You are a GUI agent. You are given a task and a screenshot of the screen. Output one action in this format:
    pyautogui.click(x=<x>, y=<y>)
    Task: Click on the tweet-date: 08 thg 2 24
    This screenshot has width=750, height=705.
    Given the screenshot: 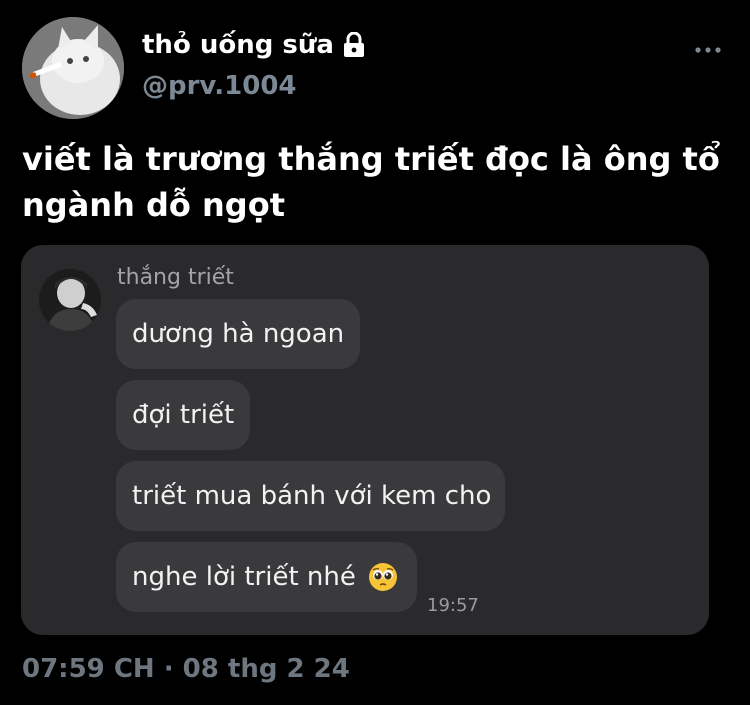 What is the action you would take?
    pyautogui.click(x=266, y=669)
    